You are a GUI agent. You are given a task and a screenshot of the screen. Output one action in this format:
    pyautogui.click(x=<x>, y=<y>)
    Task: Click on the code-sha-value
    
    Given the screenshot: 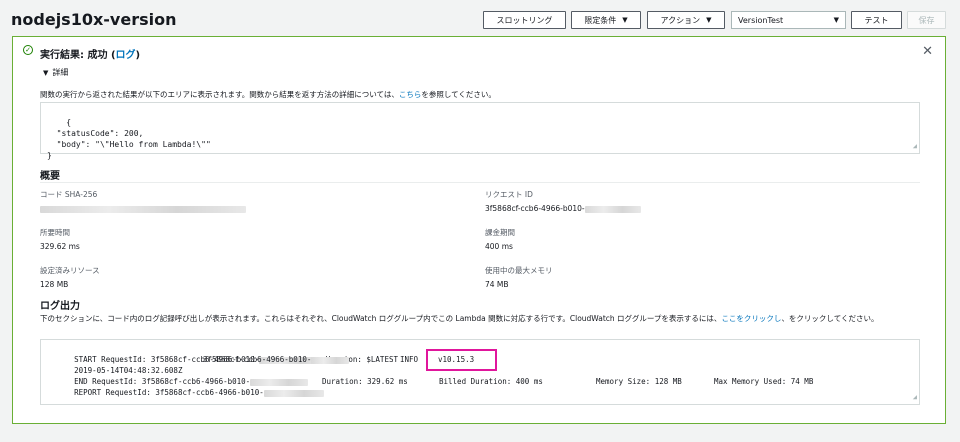 What is the action you would take?
    pyautogui.click(x=143, y=208)
    